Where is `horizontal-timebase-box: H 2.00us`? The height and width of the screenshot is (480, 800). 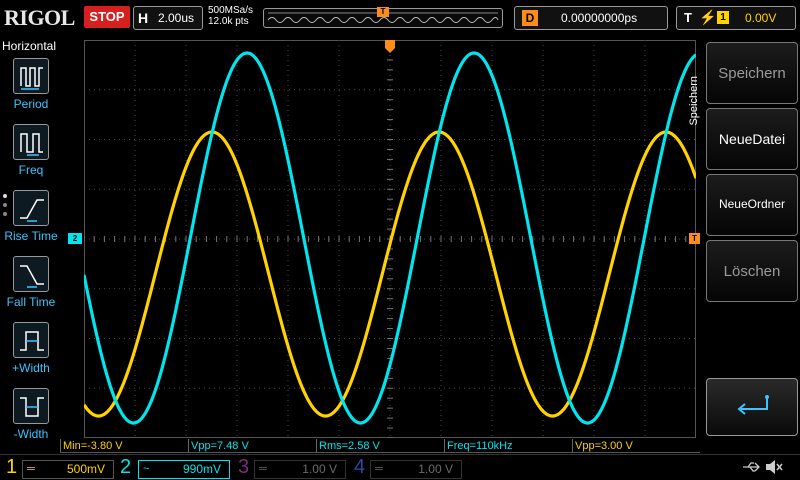 horizontal-timebase-box: H 2.00us is located at coordinates (168, 18).